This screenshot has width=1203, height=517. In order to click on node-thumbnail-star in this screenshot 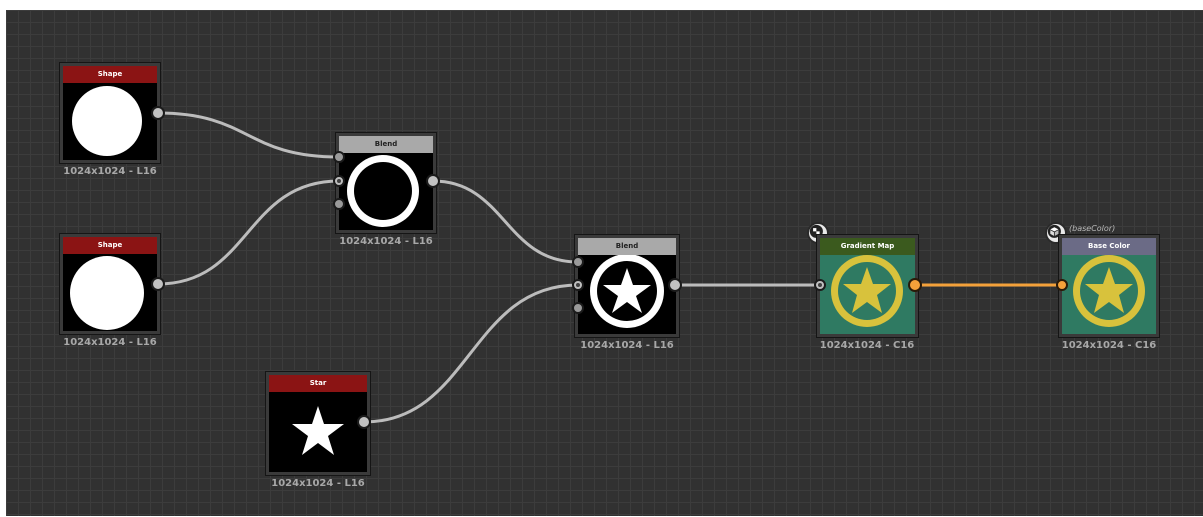, I will do `click(318, 432)`.